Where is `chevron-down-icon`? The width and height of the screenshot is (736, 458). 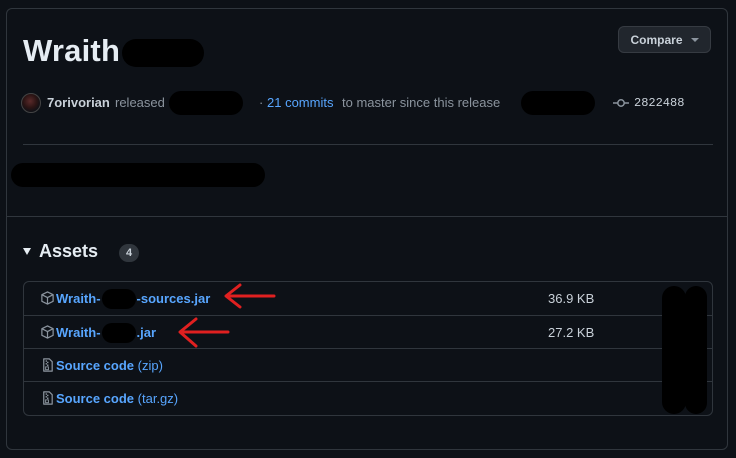 chevron-down-icon is located at coordinates (694, 39).